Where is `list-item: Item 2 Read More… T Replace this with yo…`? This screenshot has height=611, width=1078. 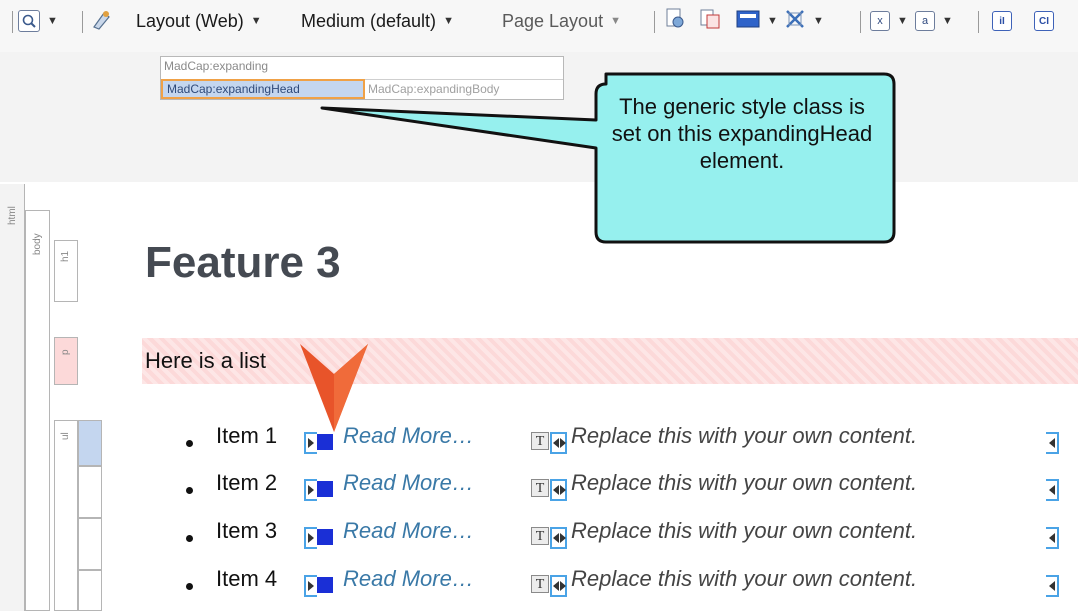 list-item: Item 2 Read More… T Replace this with yo… is located at coordinates (626, 487).